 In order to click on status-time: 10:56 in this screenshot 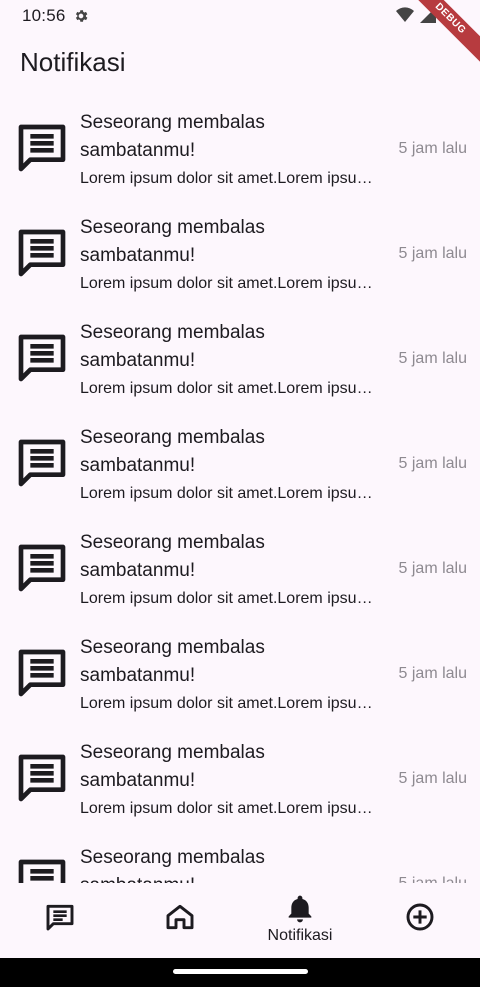, I will do `click(44, 15)`.